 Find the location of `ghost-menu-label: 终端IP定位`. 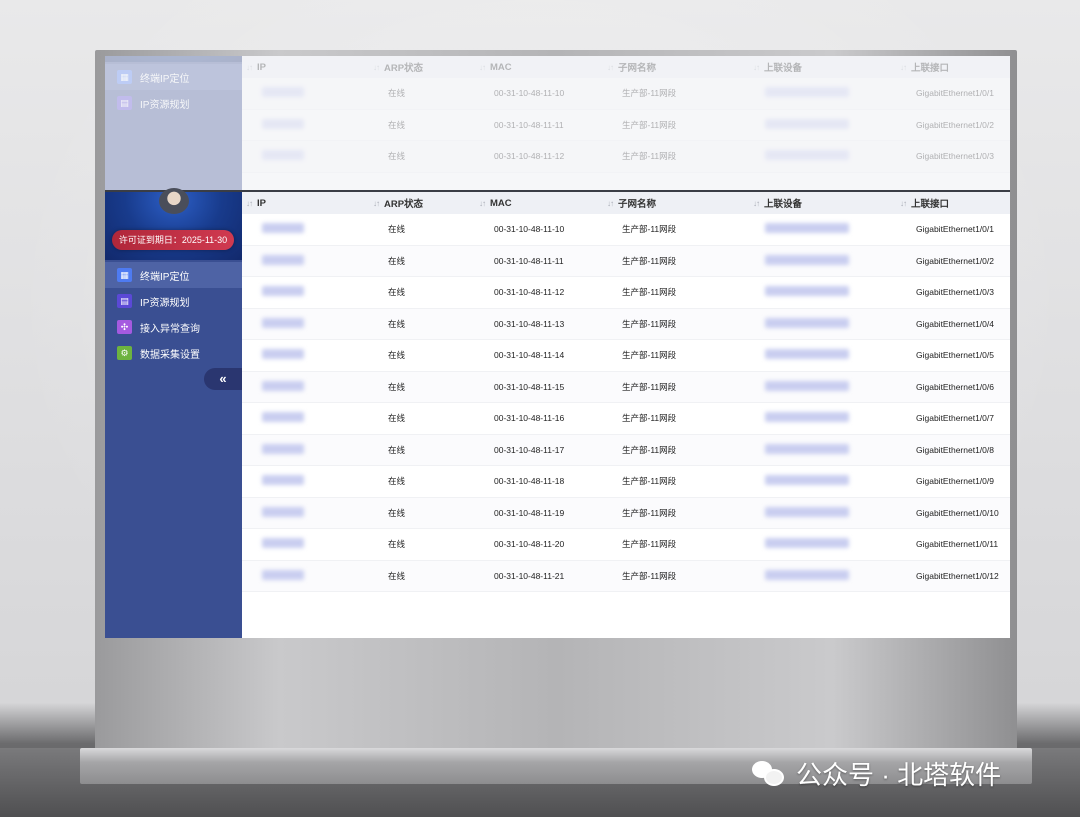

ghost-menu-label: 终端IP定位 is located at coordinates (165, 79).